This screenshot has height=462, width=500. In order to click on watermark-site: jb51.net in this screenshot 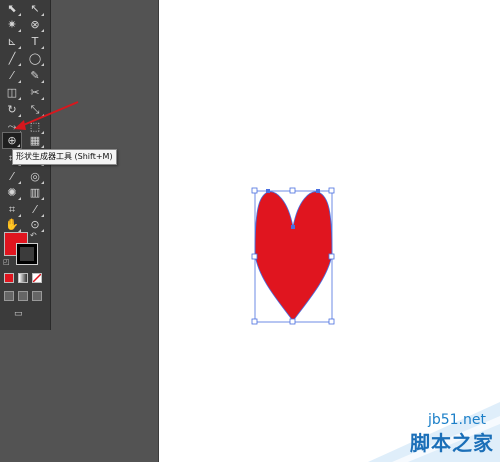, I will do `click(456, 420)`.